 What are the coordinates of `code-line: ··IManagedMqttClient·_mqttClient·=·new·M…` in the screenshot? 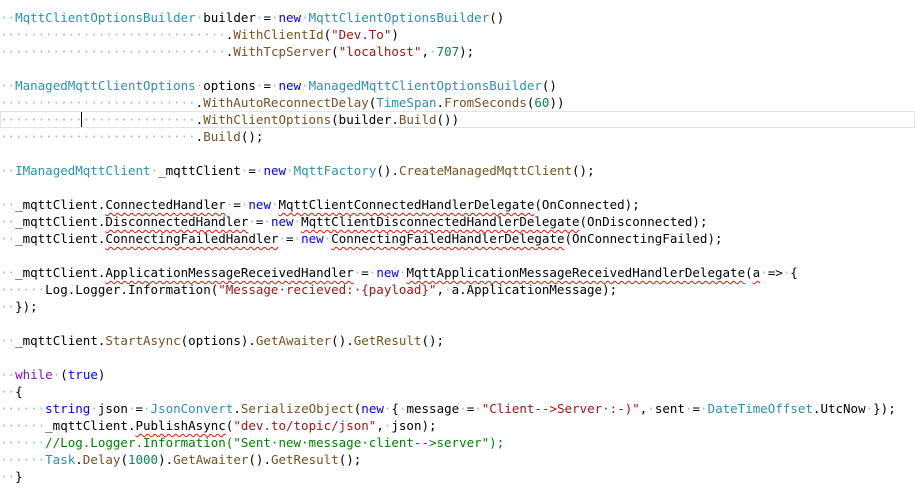 It's located at (457, 170).